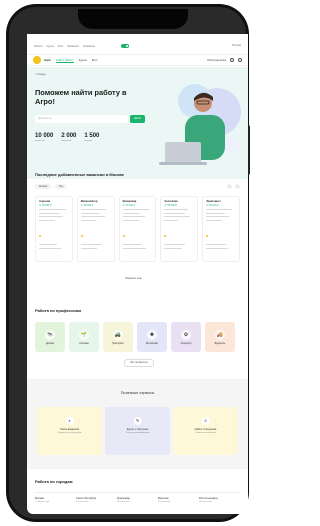 The height and width of the screenshot is (526, 320). What do you see at coordinates (95, 229) in the screenshot?
I see `vacancy-card: Механизатор от 60 000 ₽` at bounding box center [95, 229].